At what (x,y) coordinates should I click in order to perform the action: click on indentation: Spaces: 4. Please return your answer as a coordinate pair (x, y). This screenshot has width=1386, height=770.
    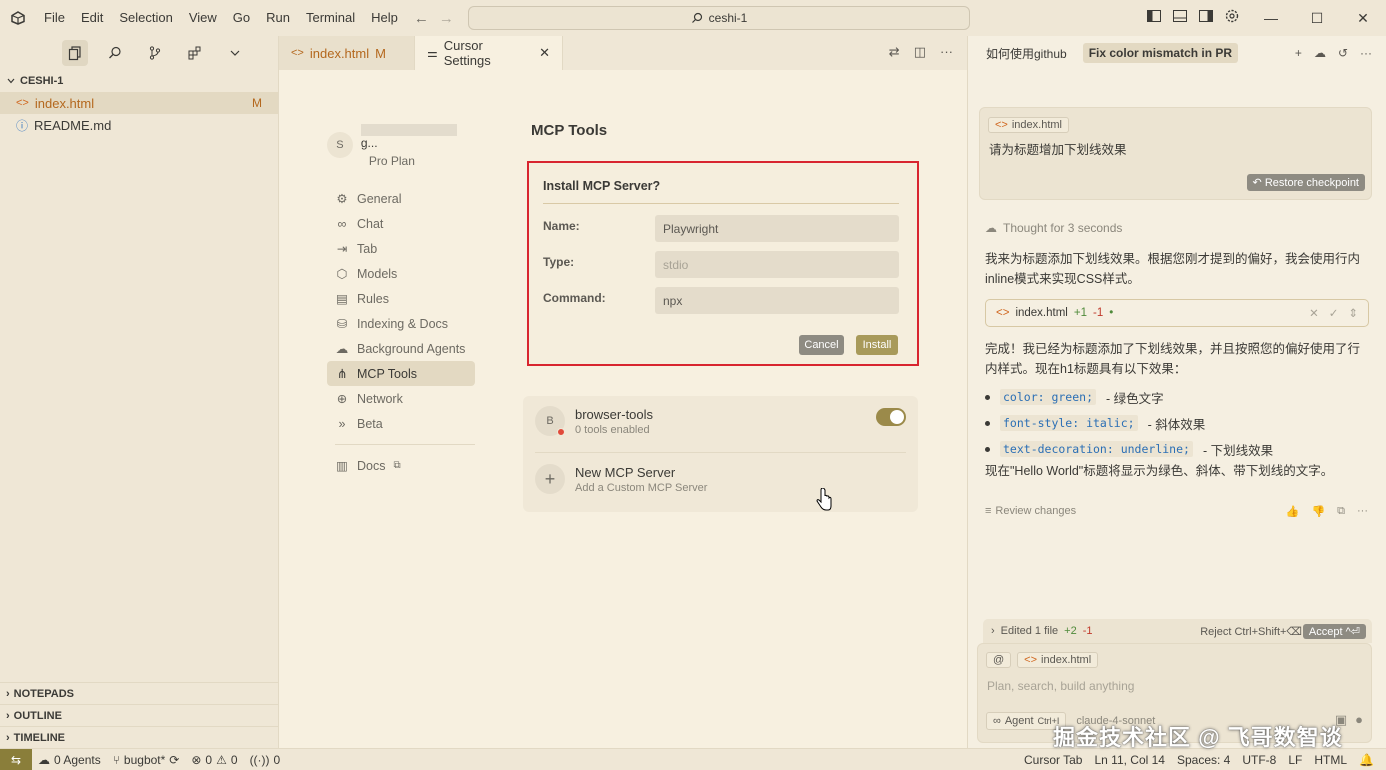
    Looking at the image, I should click on (1203, 760).